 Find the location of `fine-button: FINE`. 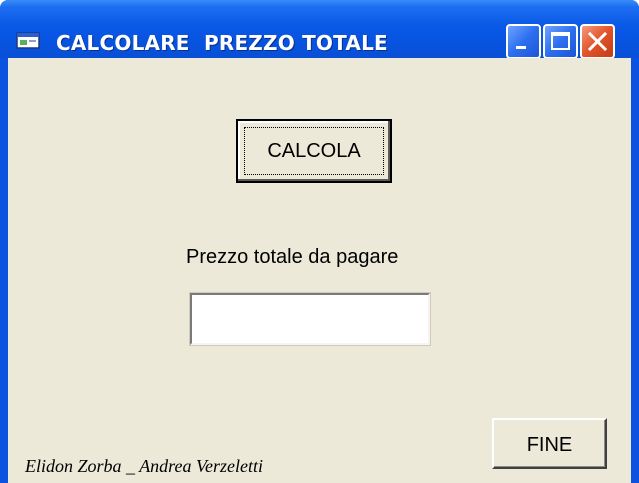

fine-button: FINE is located at coordinates (549, 443).